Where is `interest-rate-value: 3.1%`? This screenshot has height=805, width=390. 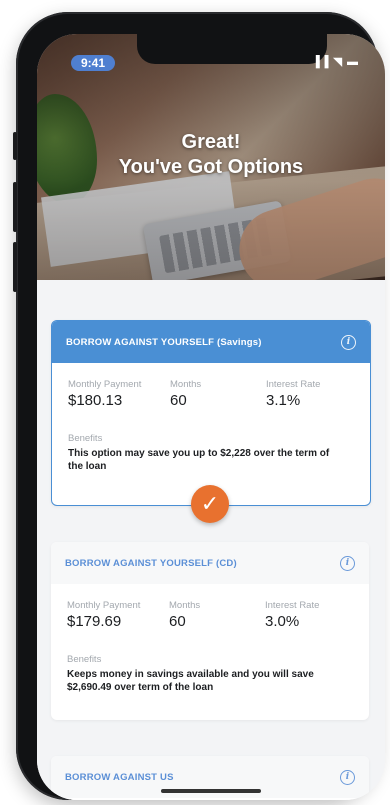
interest-rate-value: 3.1% is located at coordinates (283, 400).